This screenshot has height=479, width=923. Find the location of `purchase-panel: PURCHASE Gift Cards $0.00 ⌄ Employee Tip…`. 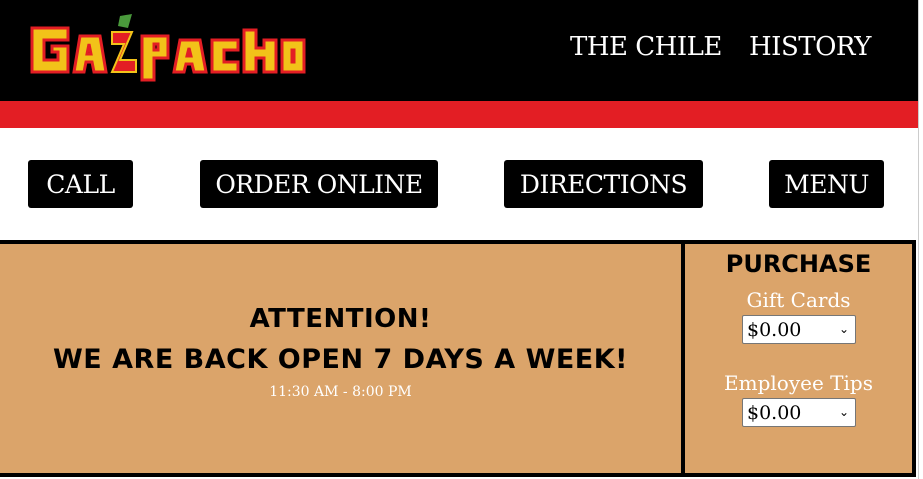

purchase-panel: PURCHASE Gift Cards $0.00 ⌄ Employee Tip… is located at coordinates (800, 358).